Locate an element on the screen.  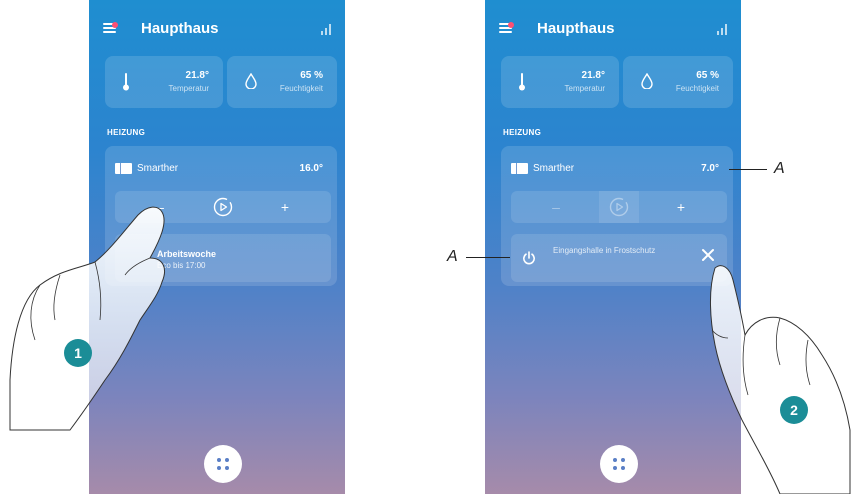
callout-line-mode is located at coordinates (488, 257).